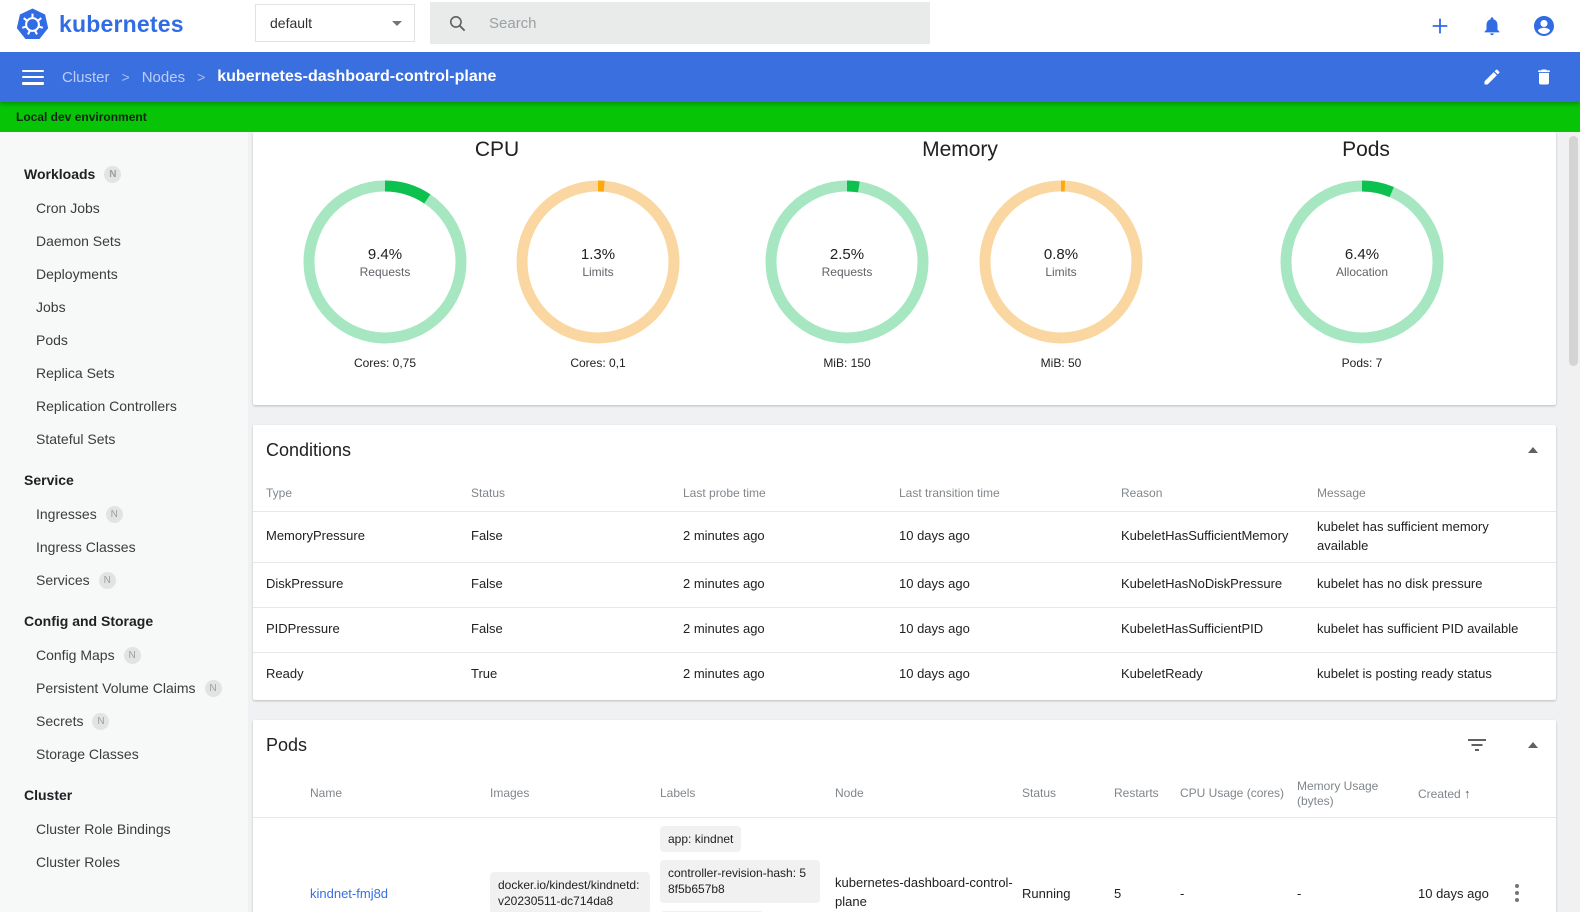 The height and width of the screenshot is (912, 1580). What do you see at coordinates (124, 795) in the screenshot?
I see `sidebar-section-cluster: Cluster` at bounding box center [124, 795].